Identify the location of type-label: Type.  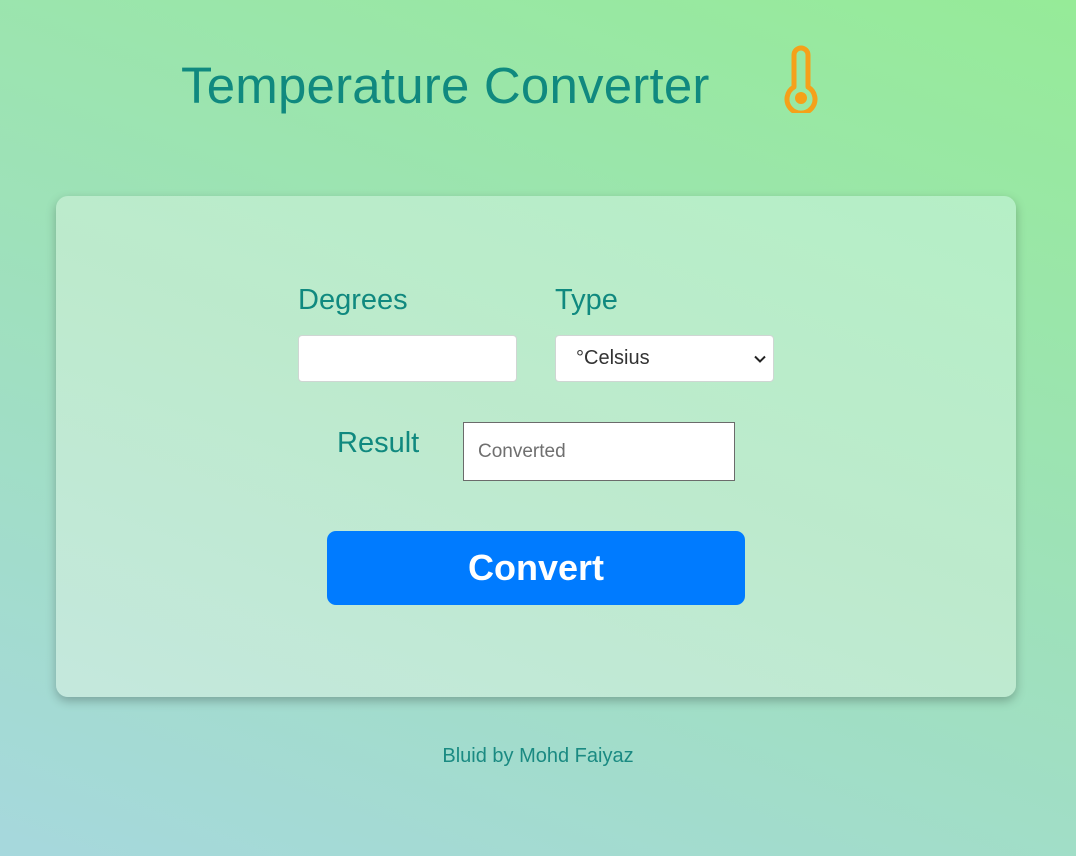
(586, 300).